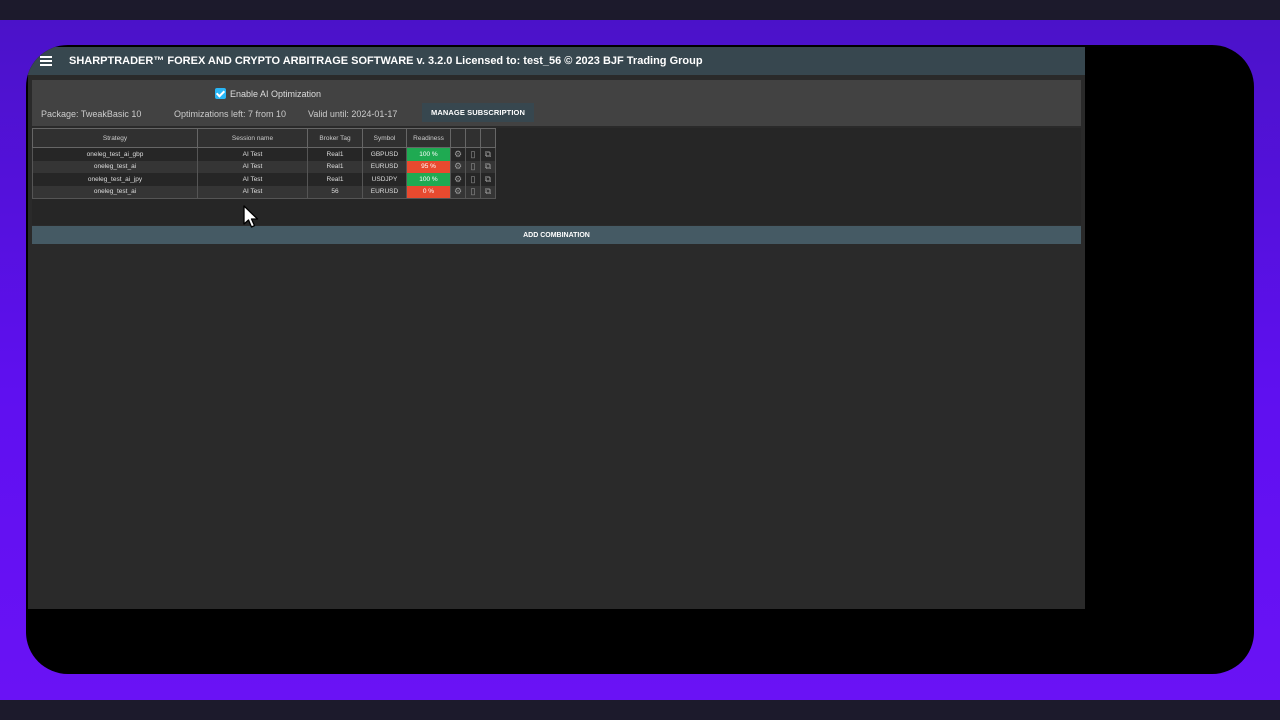 This screenshot has height=720, width=1280. I want to click on ai-optimization-label: Enable AI Optimization, so click(276, 93).